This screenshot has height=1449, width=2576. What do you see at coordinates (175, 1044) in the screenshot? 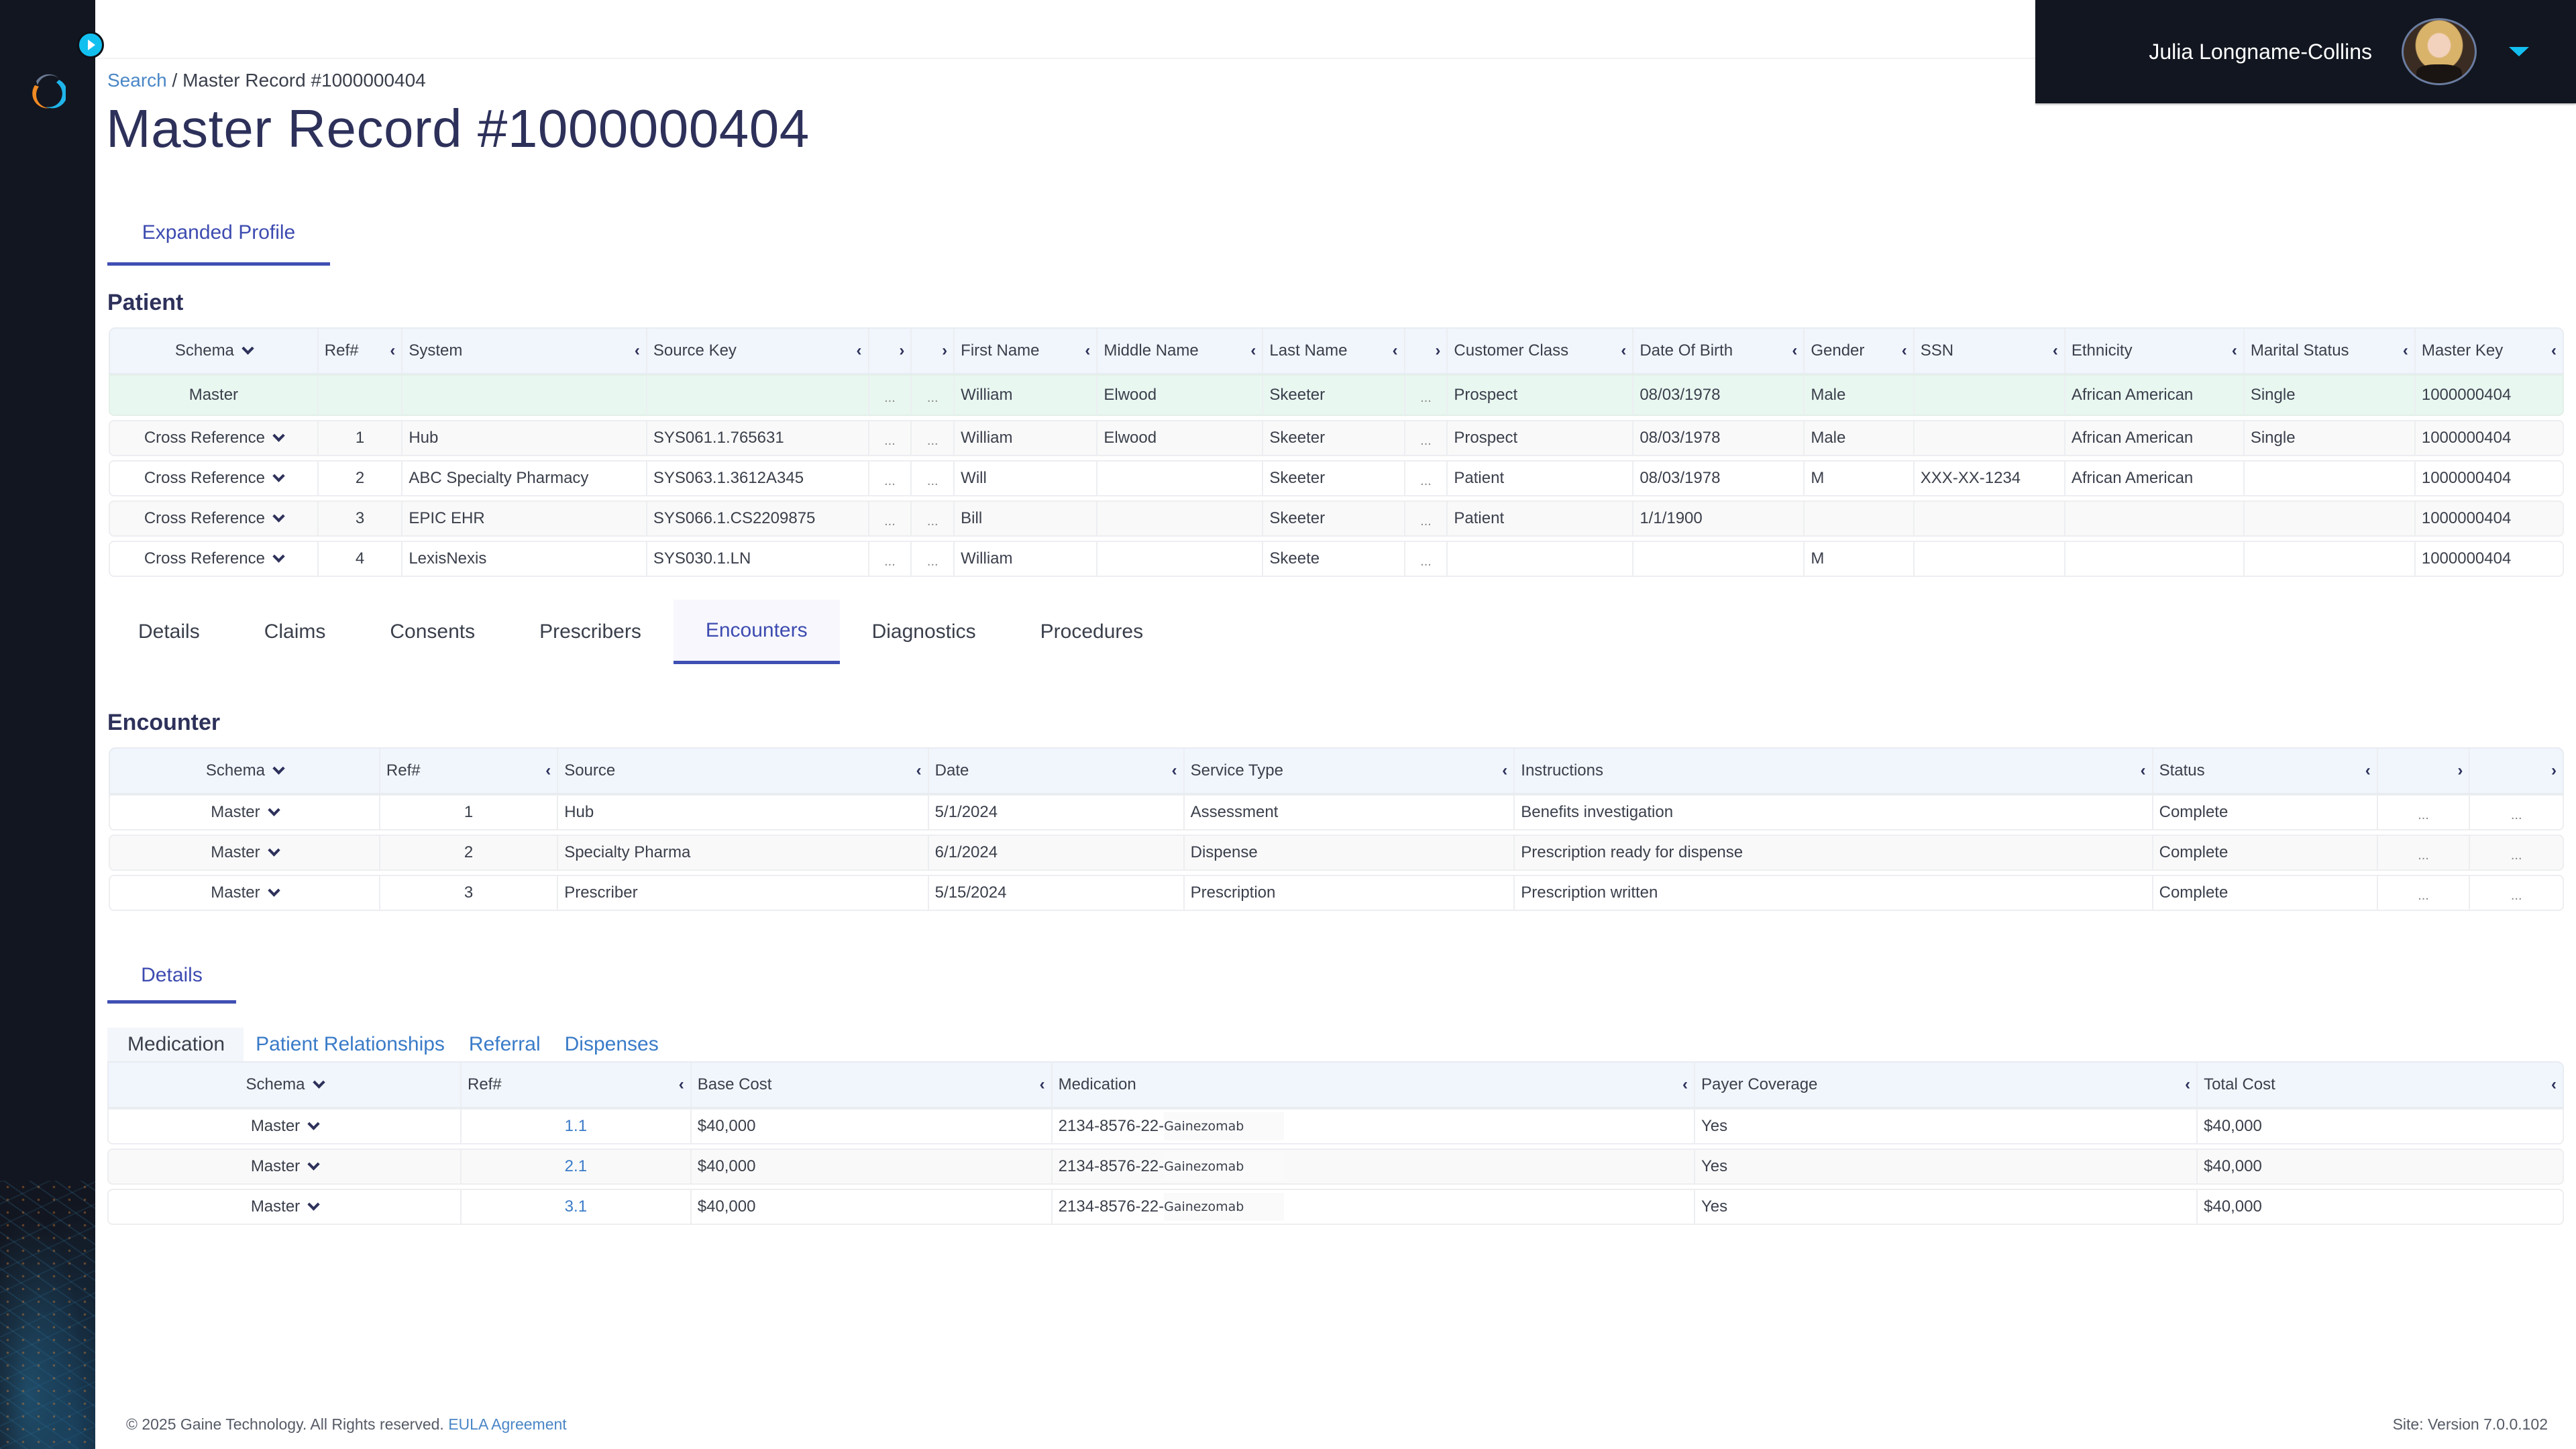
I see `subtab-medication: Medication` at bounding box center [175, 1044].